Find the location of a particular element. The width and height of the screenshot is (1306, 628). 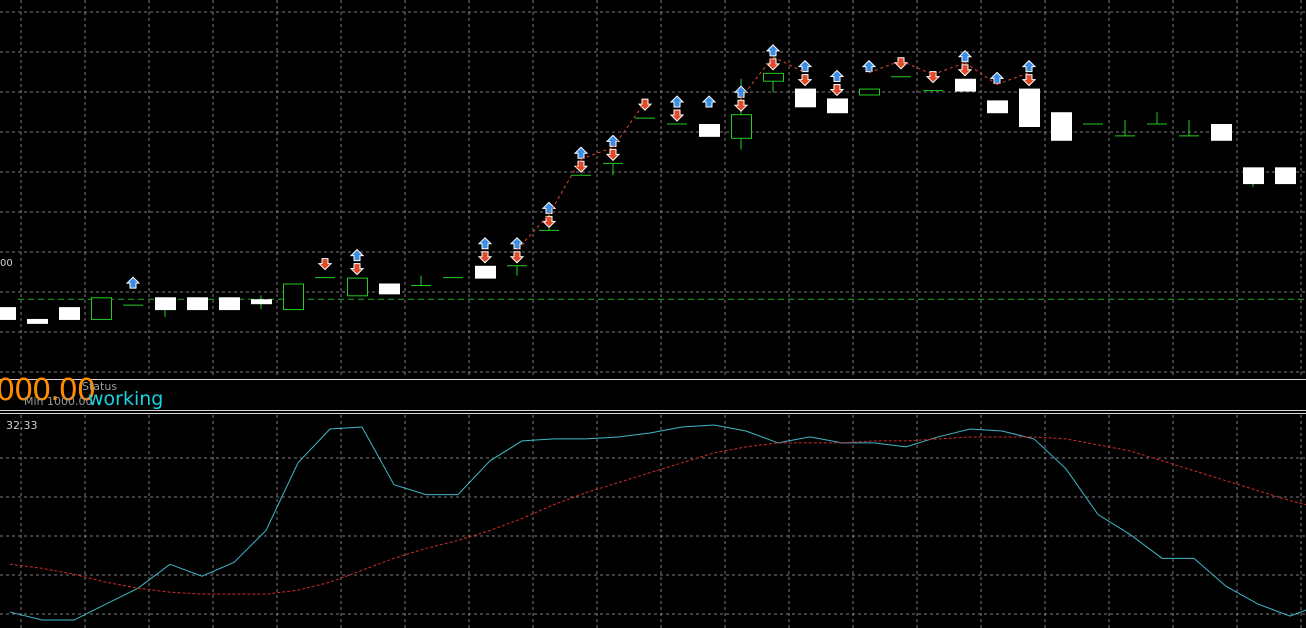

min-label: Min 1000.00 is located at coordinates (58, 401).